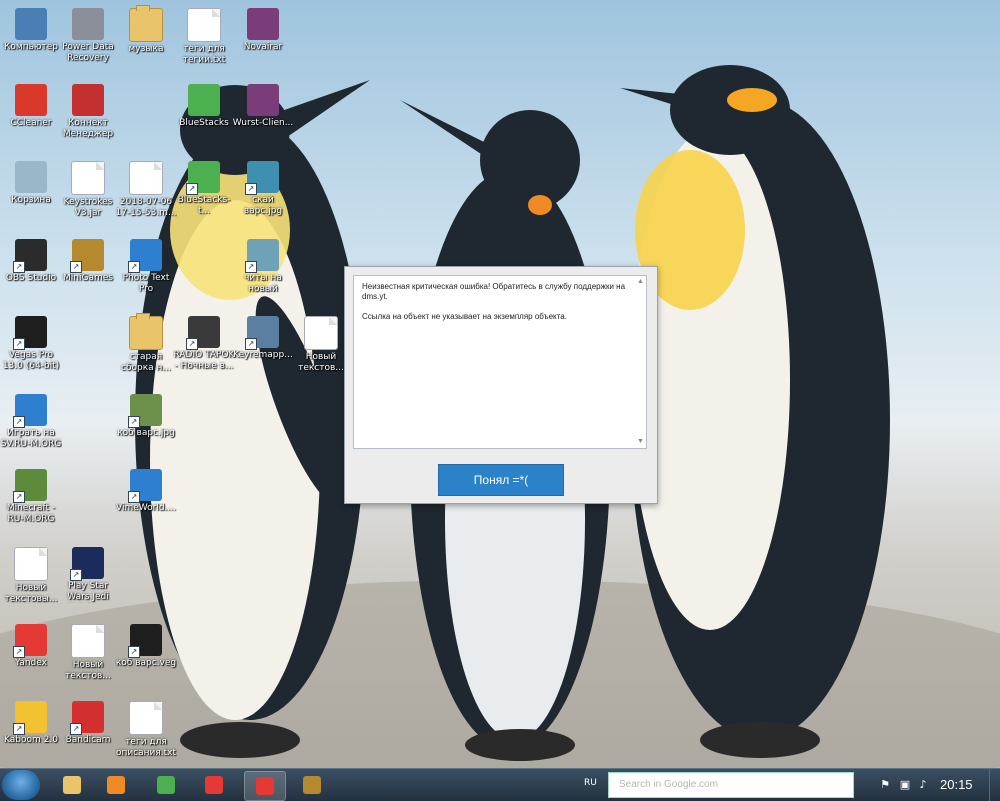  I want to click on file-explorer-icon, so click(72, 785).